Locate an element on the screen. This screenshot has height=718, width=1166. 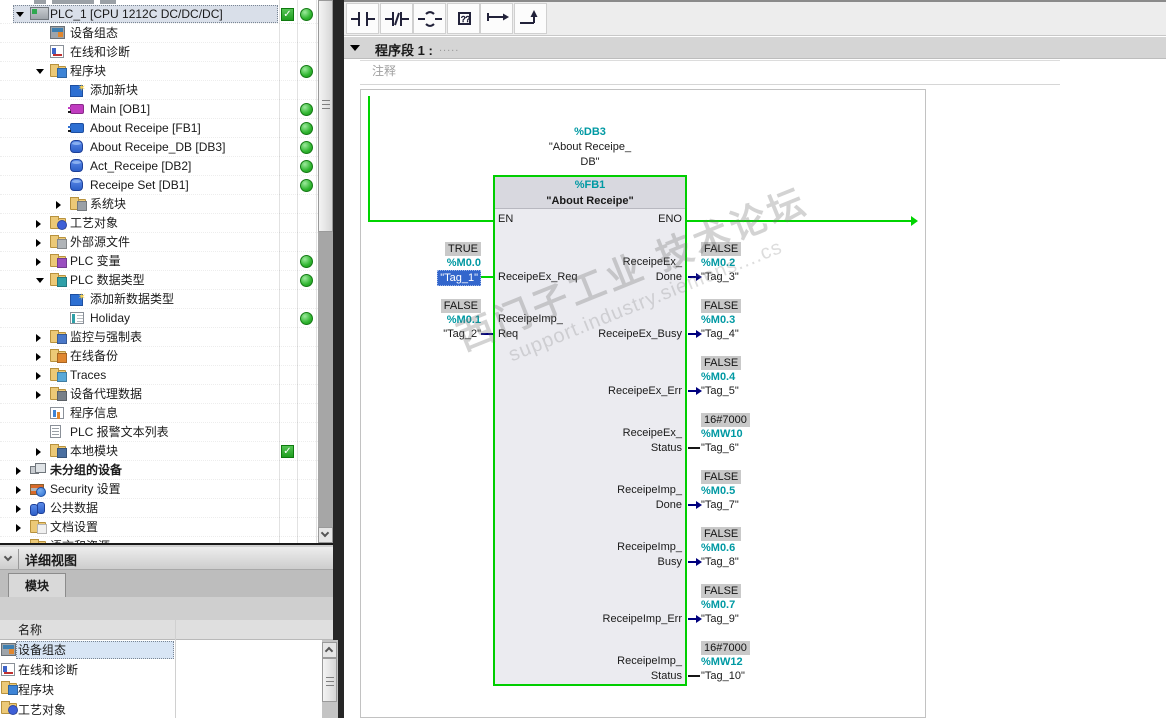
pin-receipeimp-status: ReceipeImp_ Status is located at coordinates (621, 669).